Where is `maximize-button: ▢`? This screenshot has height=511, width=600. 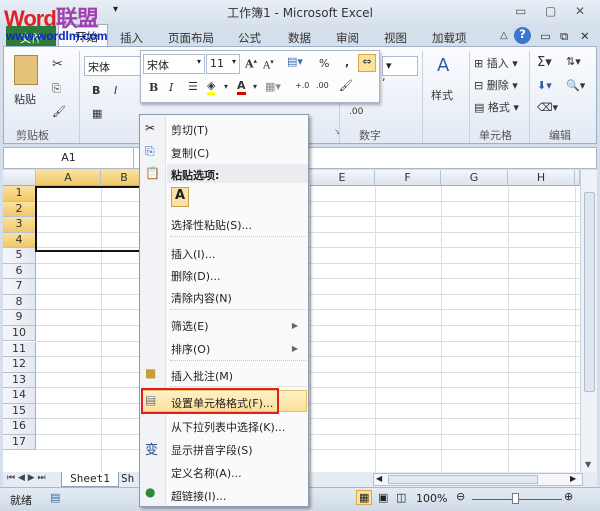 maximize-button: ▢ is located at coordinates (550, 11).